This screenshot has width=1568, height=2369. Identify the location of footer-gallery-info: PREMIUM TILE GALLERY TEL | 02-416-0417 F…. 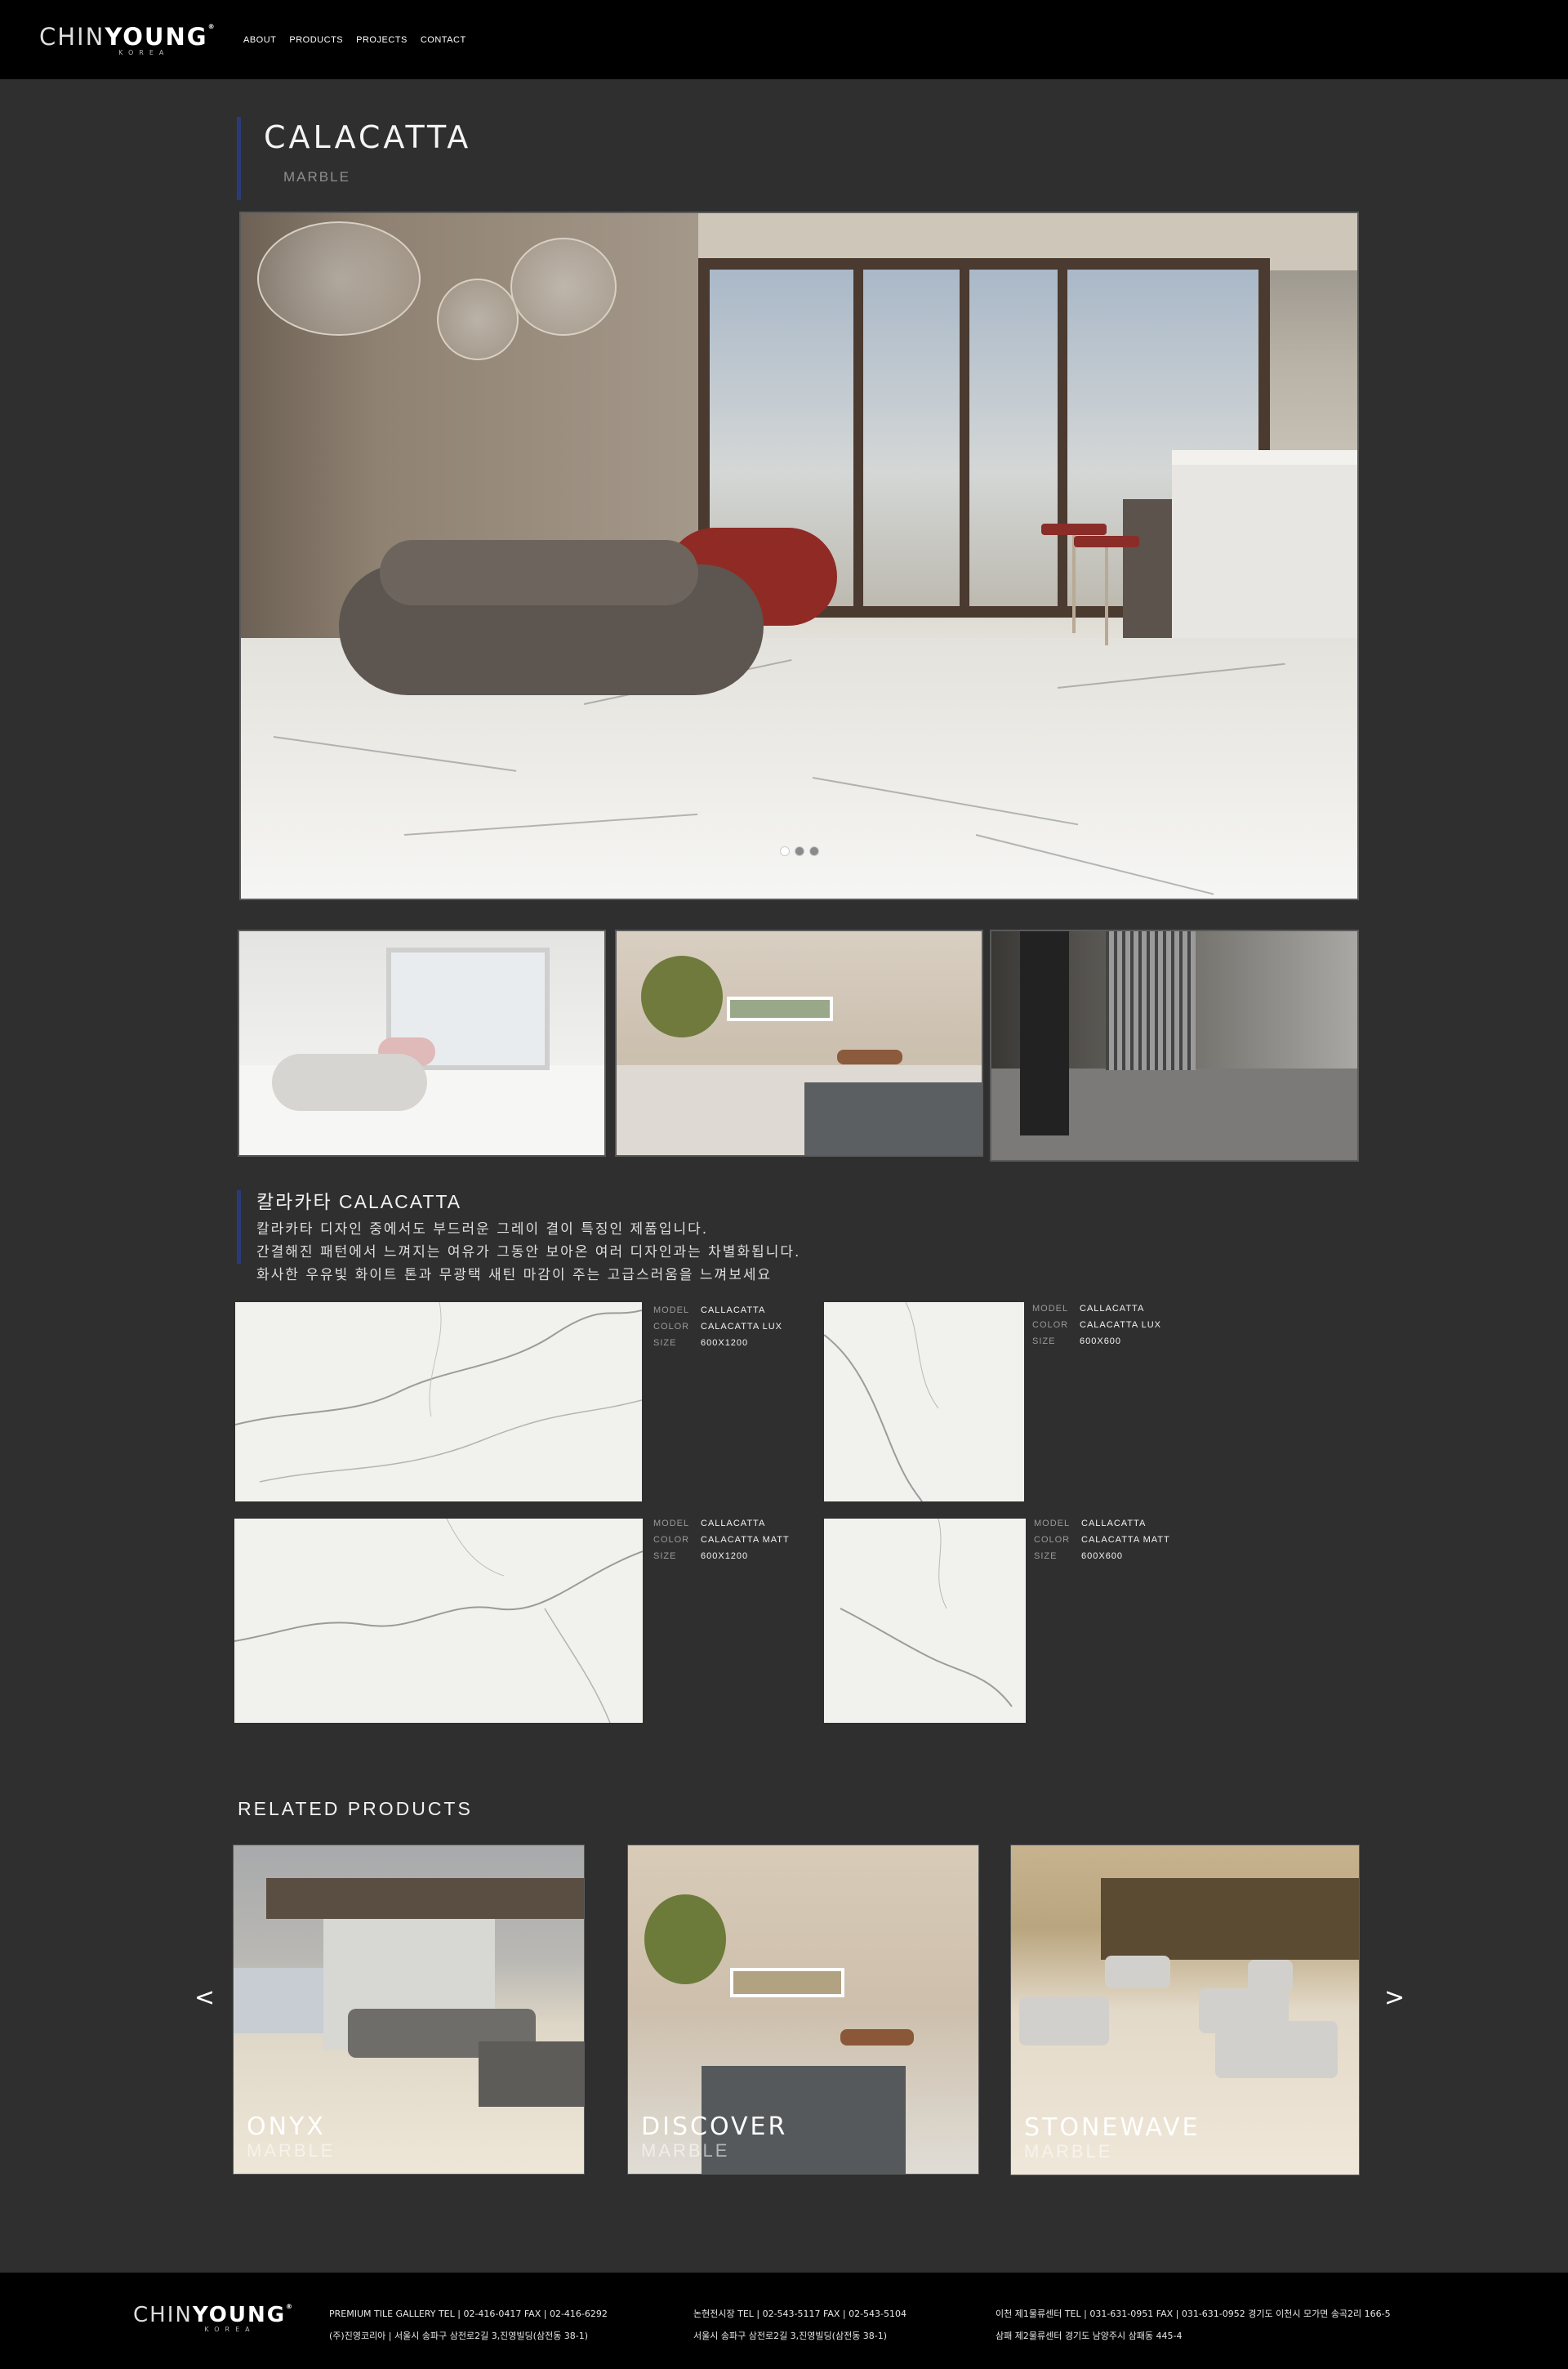
(468, 2325).